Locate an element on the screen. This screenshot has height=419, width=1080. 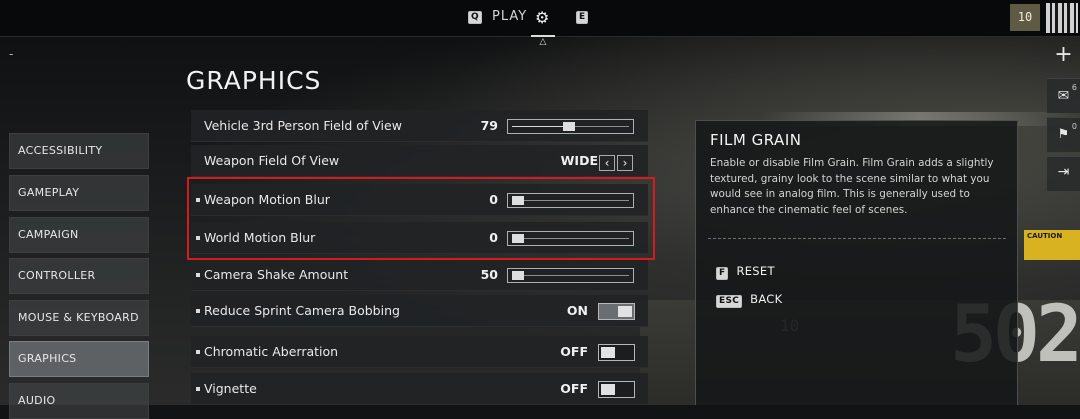
back-label: BACK is located at coordinates (766, 299).